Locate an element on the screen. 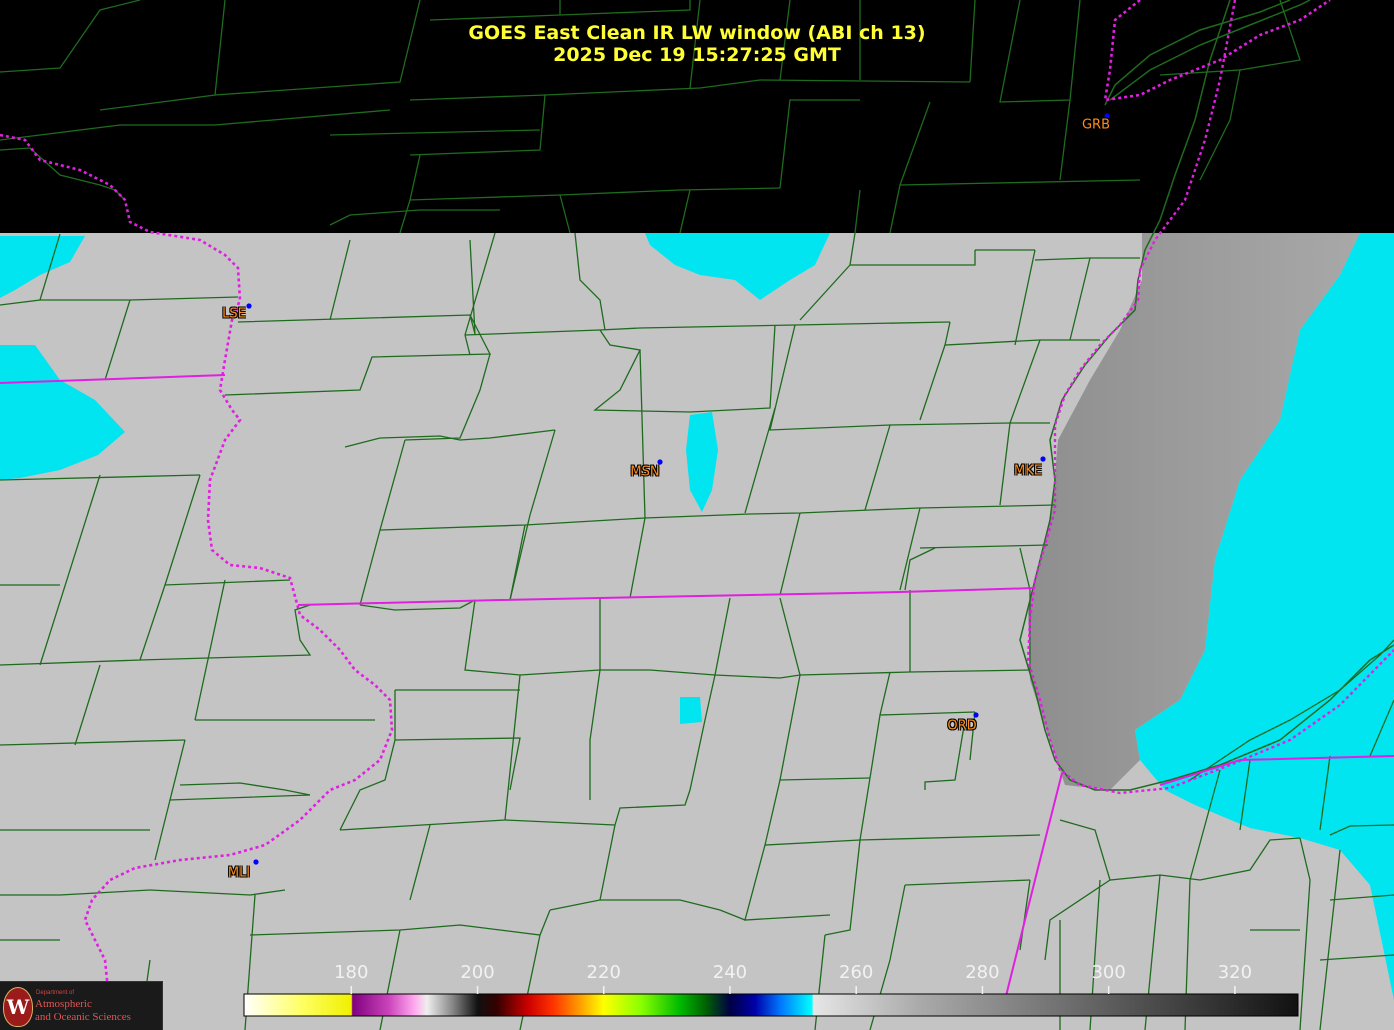  station-dot-mli is located at coordinates (256, 862).